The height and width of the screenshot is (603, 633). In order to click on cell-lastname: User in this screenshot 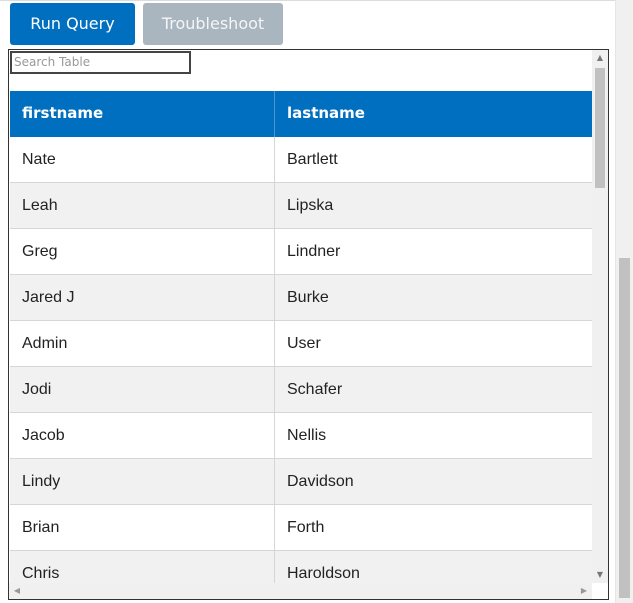, I will do `click(304, 343)`.